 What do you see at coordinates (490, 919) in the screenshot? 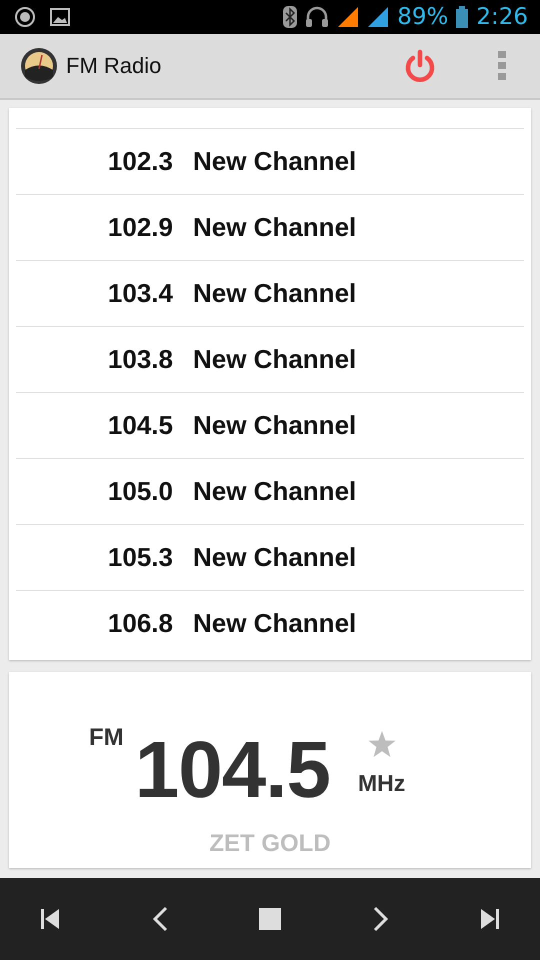
I see `skip-next-icon` at bounding box center [490, 919].